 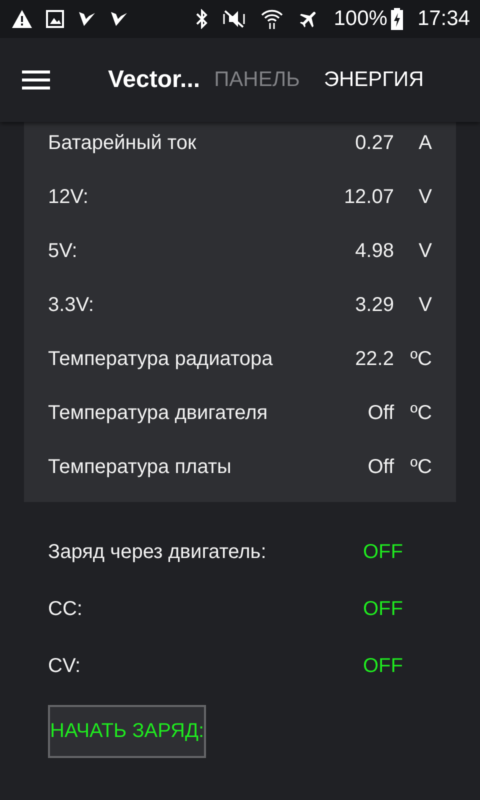 What do you see at coordinates (36, 80) in the screenshot?
I see `menu-icon` at bounding box center [36, 80].